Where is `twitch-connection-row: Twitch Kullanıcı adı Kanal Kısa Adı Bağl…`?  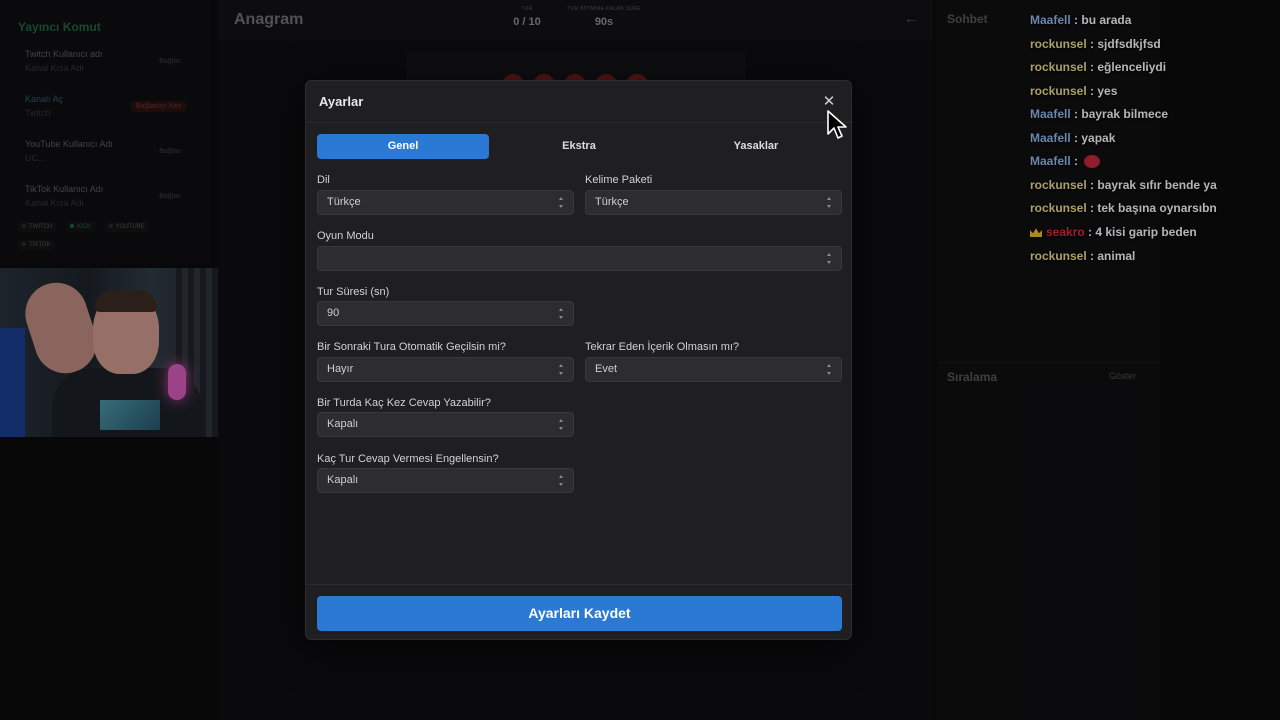 twitch-connection-row: Twitch Kullanıcı adı Kanal Kısa Adı Bağl… is located at coordinates (105, 62).